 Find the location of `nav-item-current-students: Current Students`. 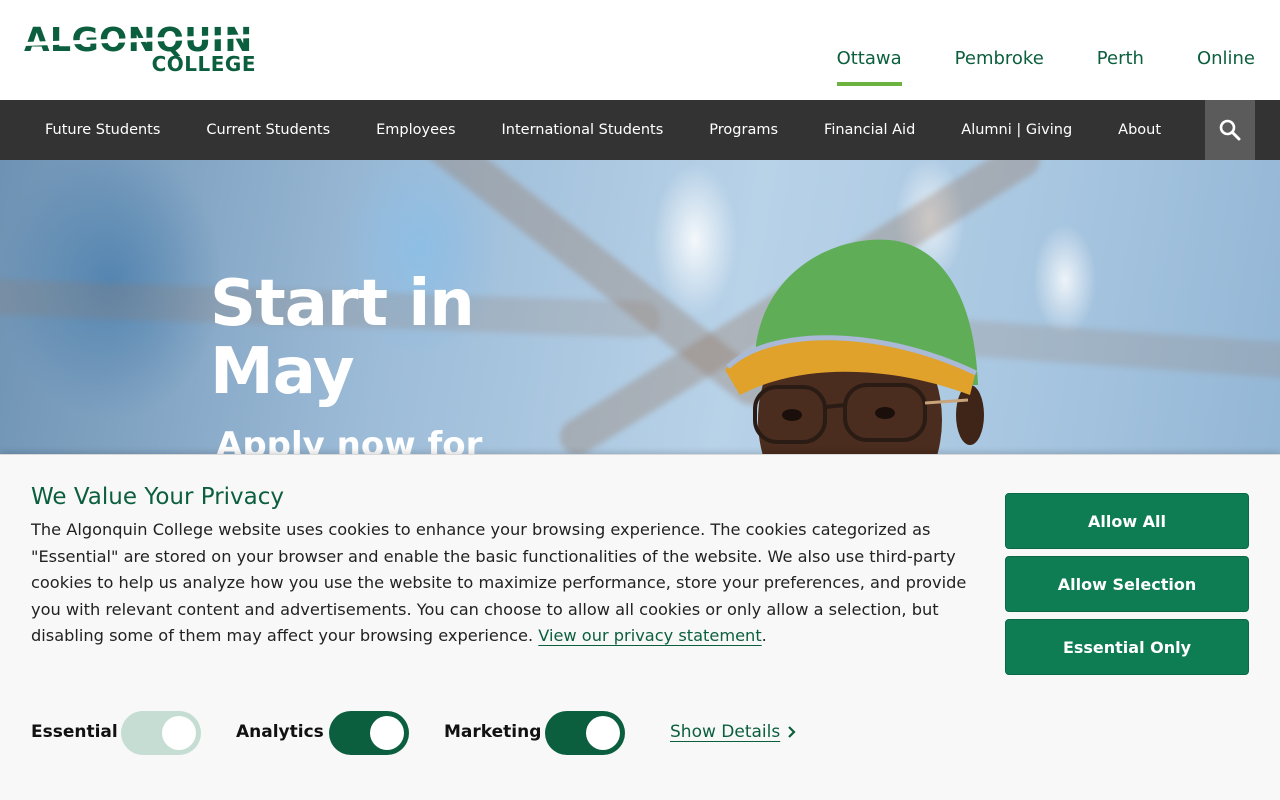

nav-item-current-students: Current Students is located at coordinates (268, 130).